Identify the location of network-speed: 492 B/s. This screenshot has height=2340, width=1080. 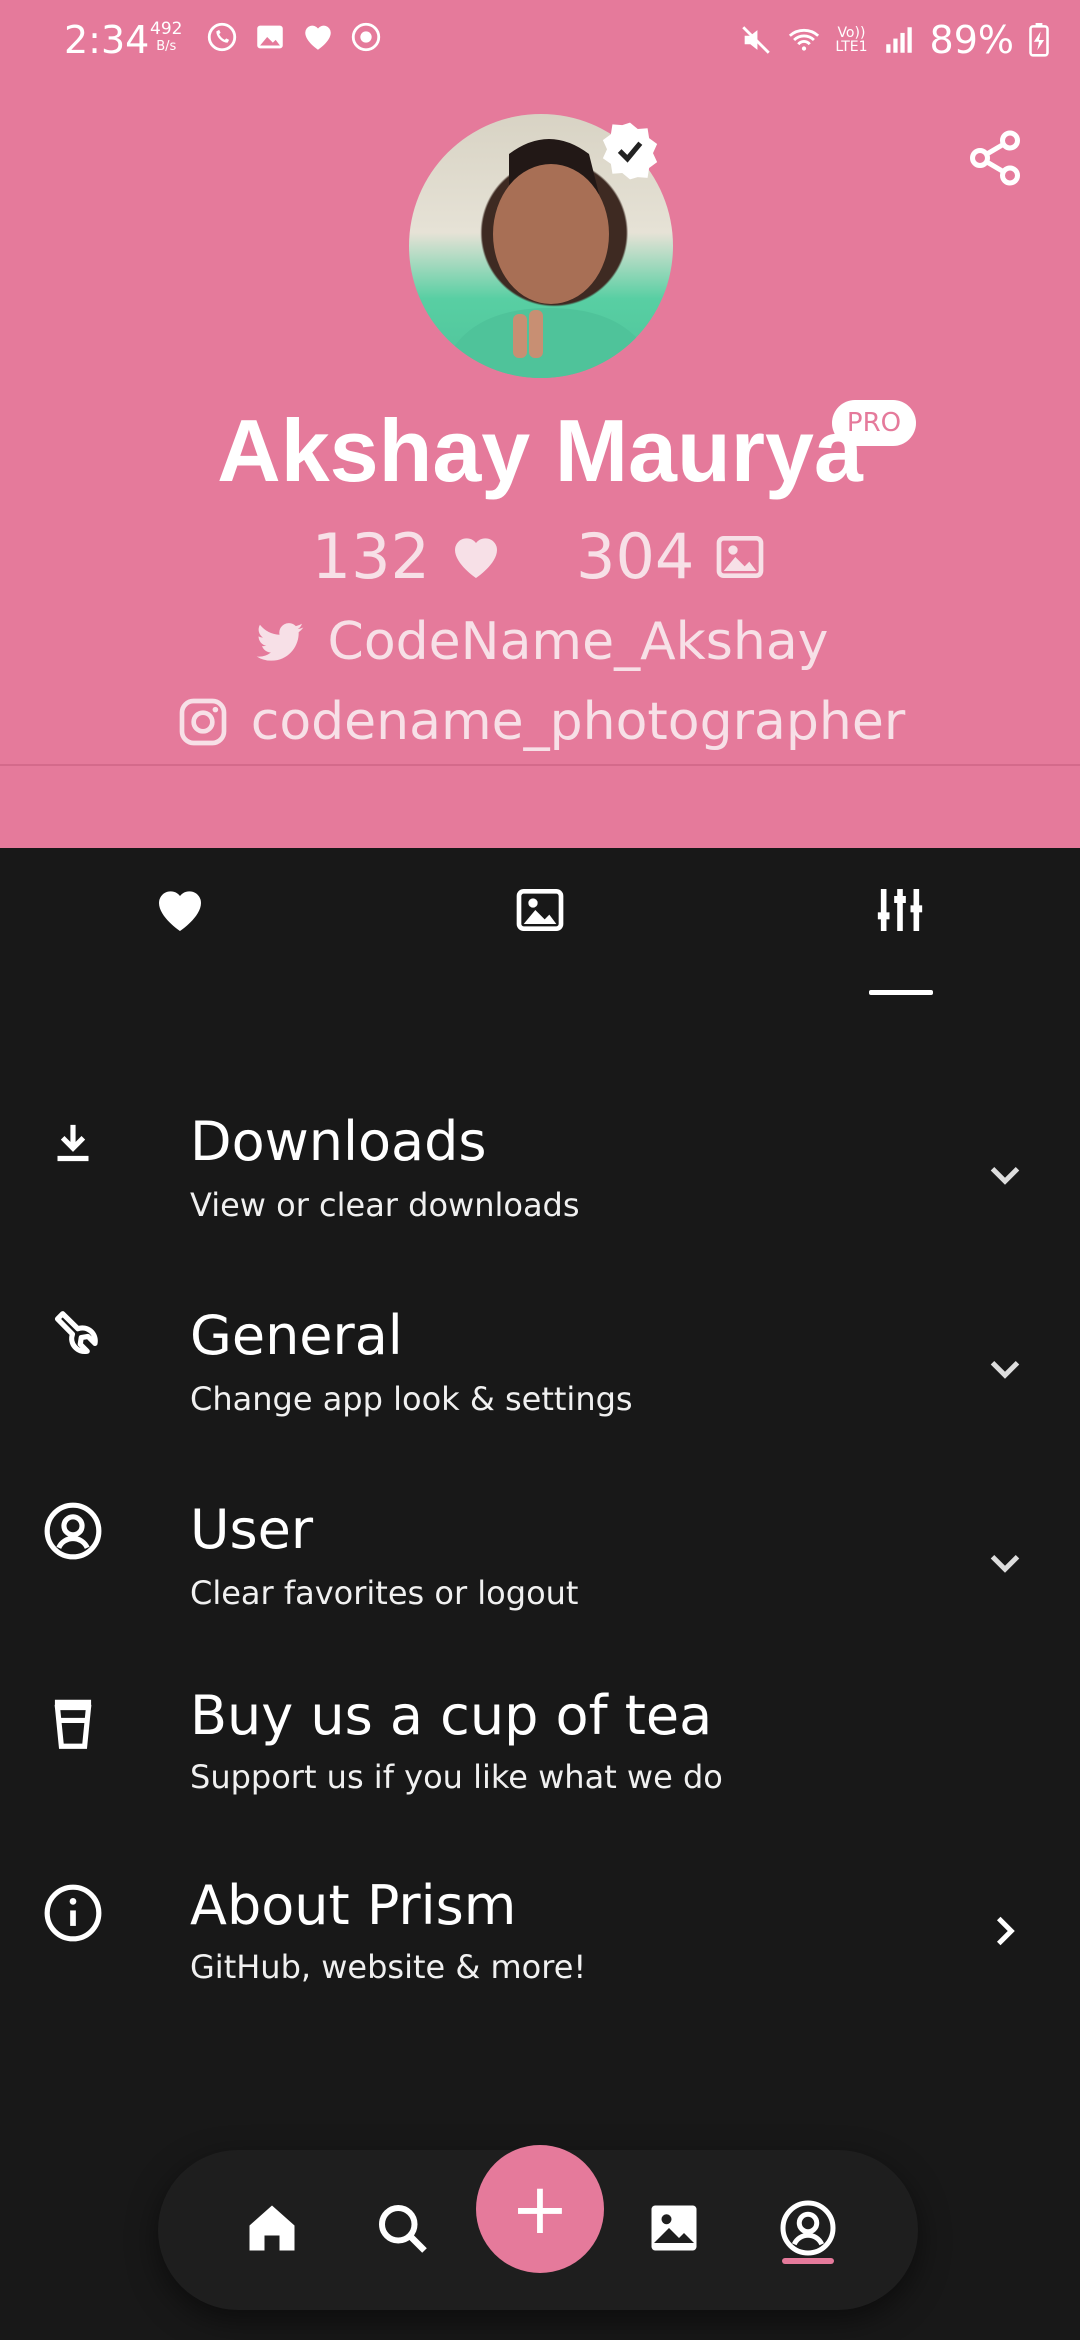
(166, 36).